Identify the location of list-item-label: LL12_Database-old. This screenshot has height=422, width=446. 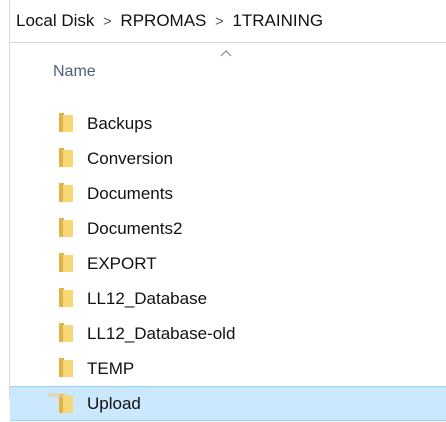
(161, 333).